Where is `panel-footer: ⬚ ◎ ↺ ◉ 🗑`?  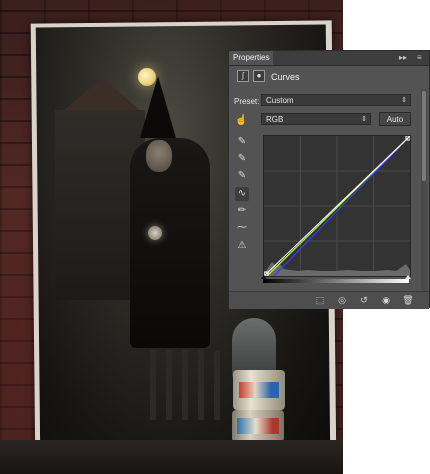
panel-footer: ⬚ ◎ ↺ ◉ 🗑 is located at coordinates (329, 300).